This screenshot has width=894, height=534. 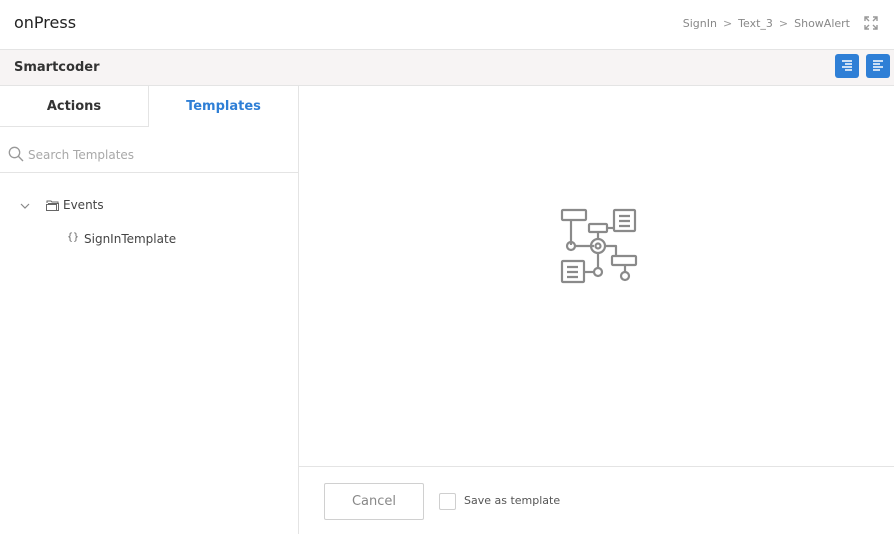 I want to click on braces-icon: {}, so click(x=73, y=237).